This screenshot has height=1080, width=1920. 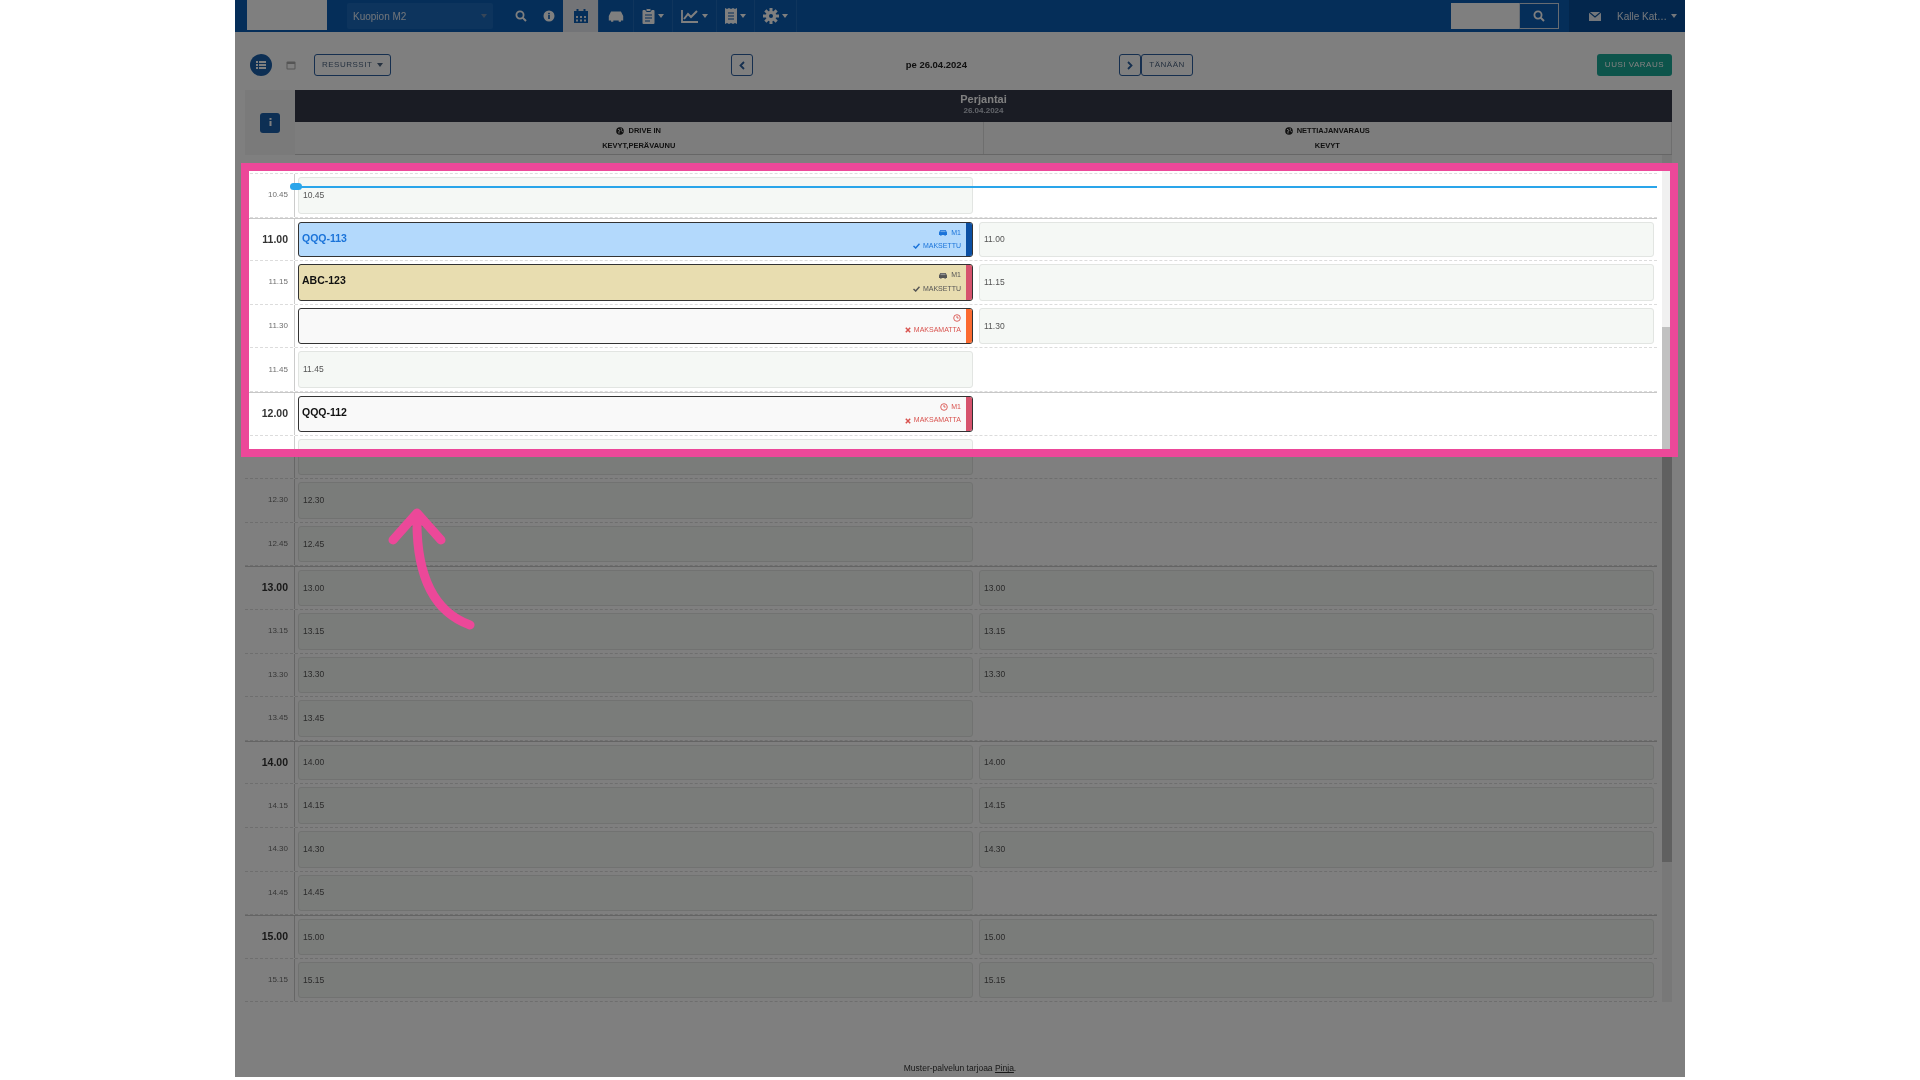 I want to click on free-time-slot: 13.45, so click(x=635, y=718).